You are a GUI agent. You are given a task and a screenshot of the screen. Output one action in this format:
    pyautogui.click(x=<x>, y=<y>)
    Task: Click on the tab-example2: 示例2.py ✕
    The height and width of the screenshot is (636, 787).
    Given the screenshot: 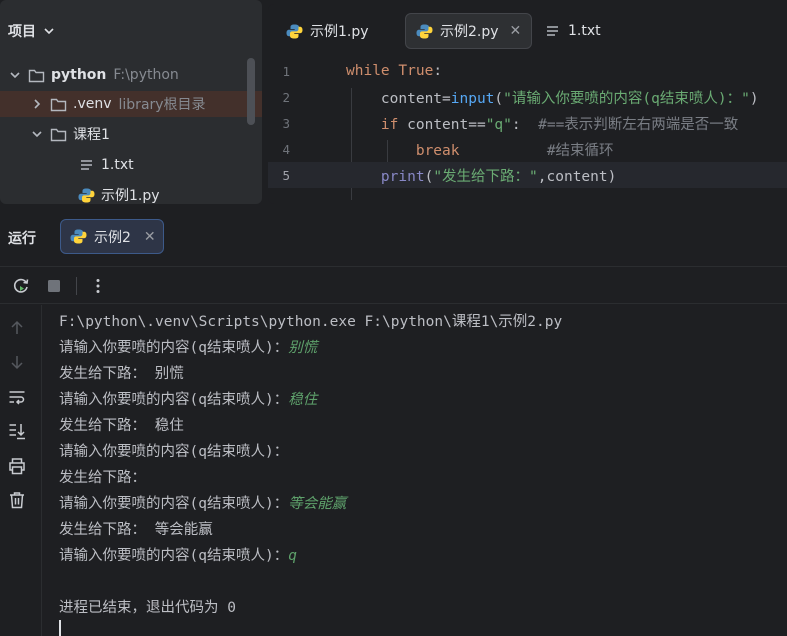 What is the action you would take?
    pyautogui.click(x=469, y=31)
    